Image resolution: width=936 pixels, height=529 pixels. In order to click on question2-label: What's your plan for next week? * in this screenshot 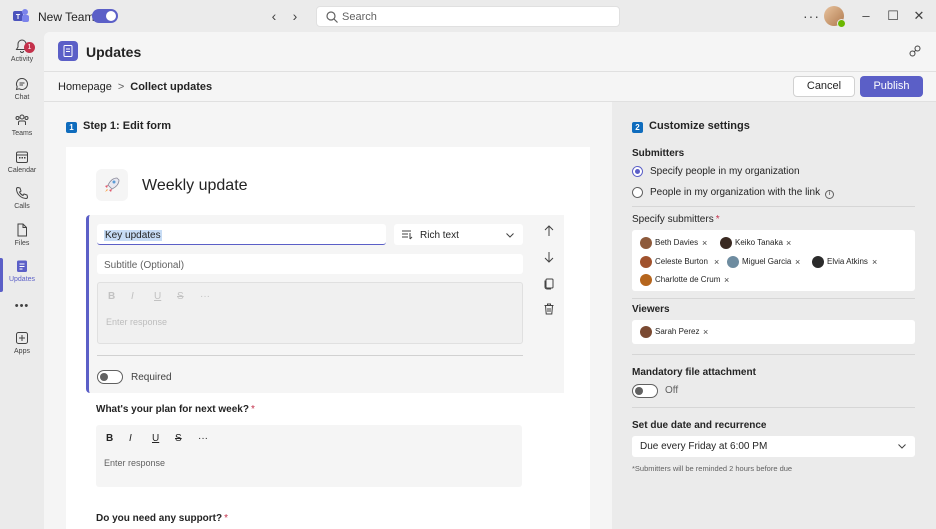, I will do `click(175, 409)`.